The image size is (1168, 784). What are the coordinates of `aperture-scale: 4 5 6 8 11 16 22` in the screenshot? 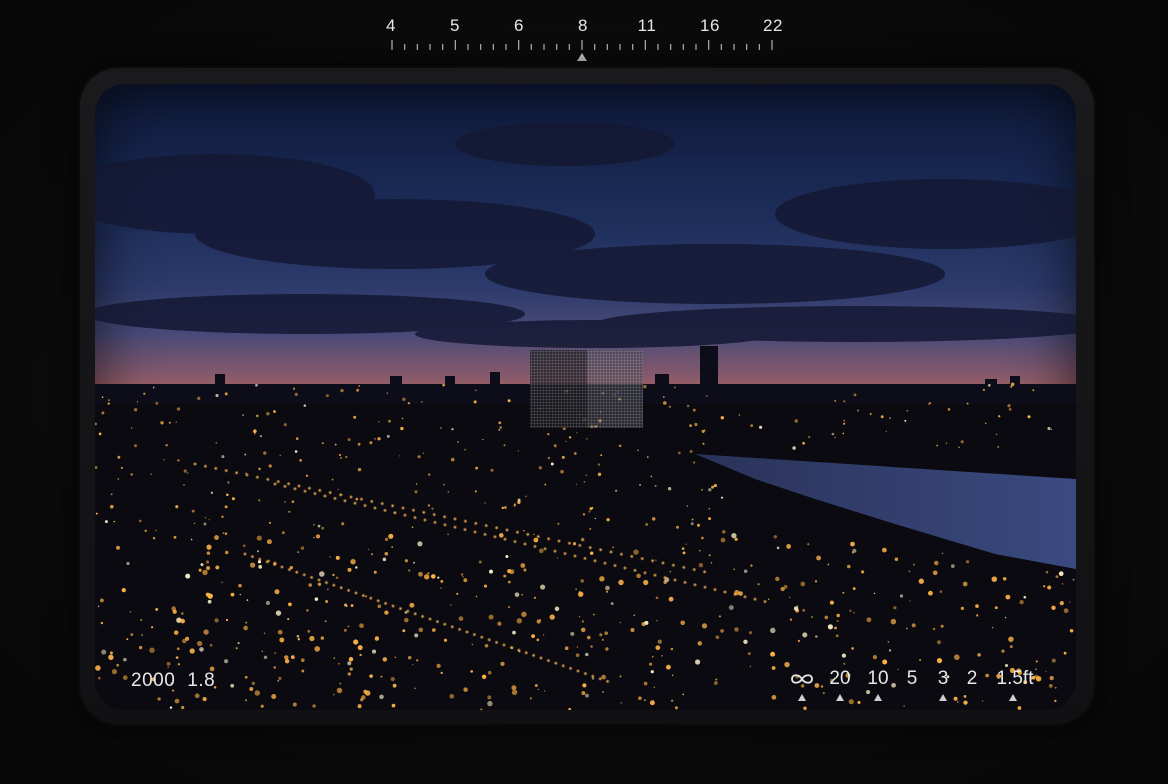 It's located at (584, 35).